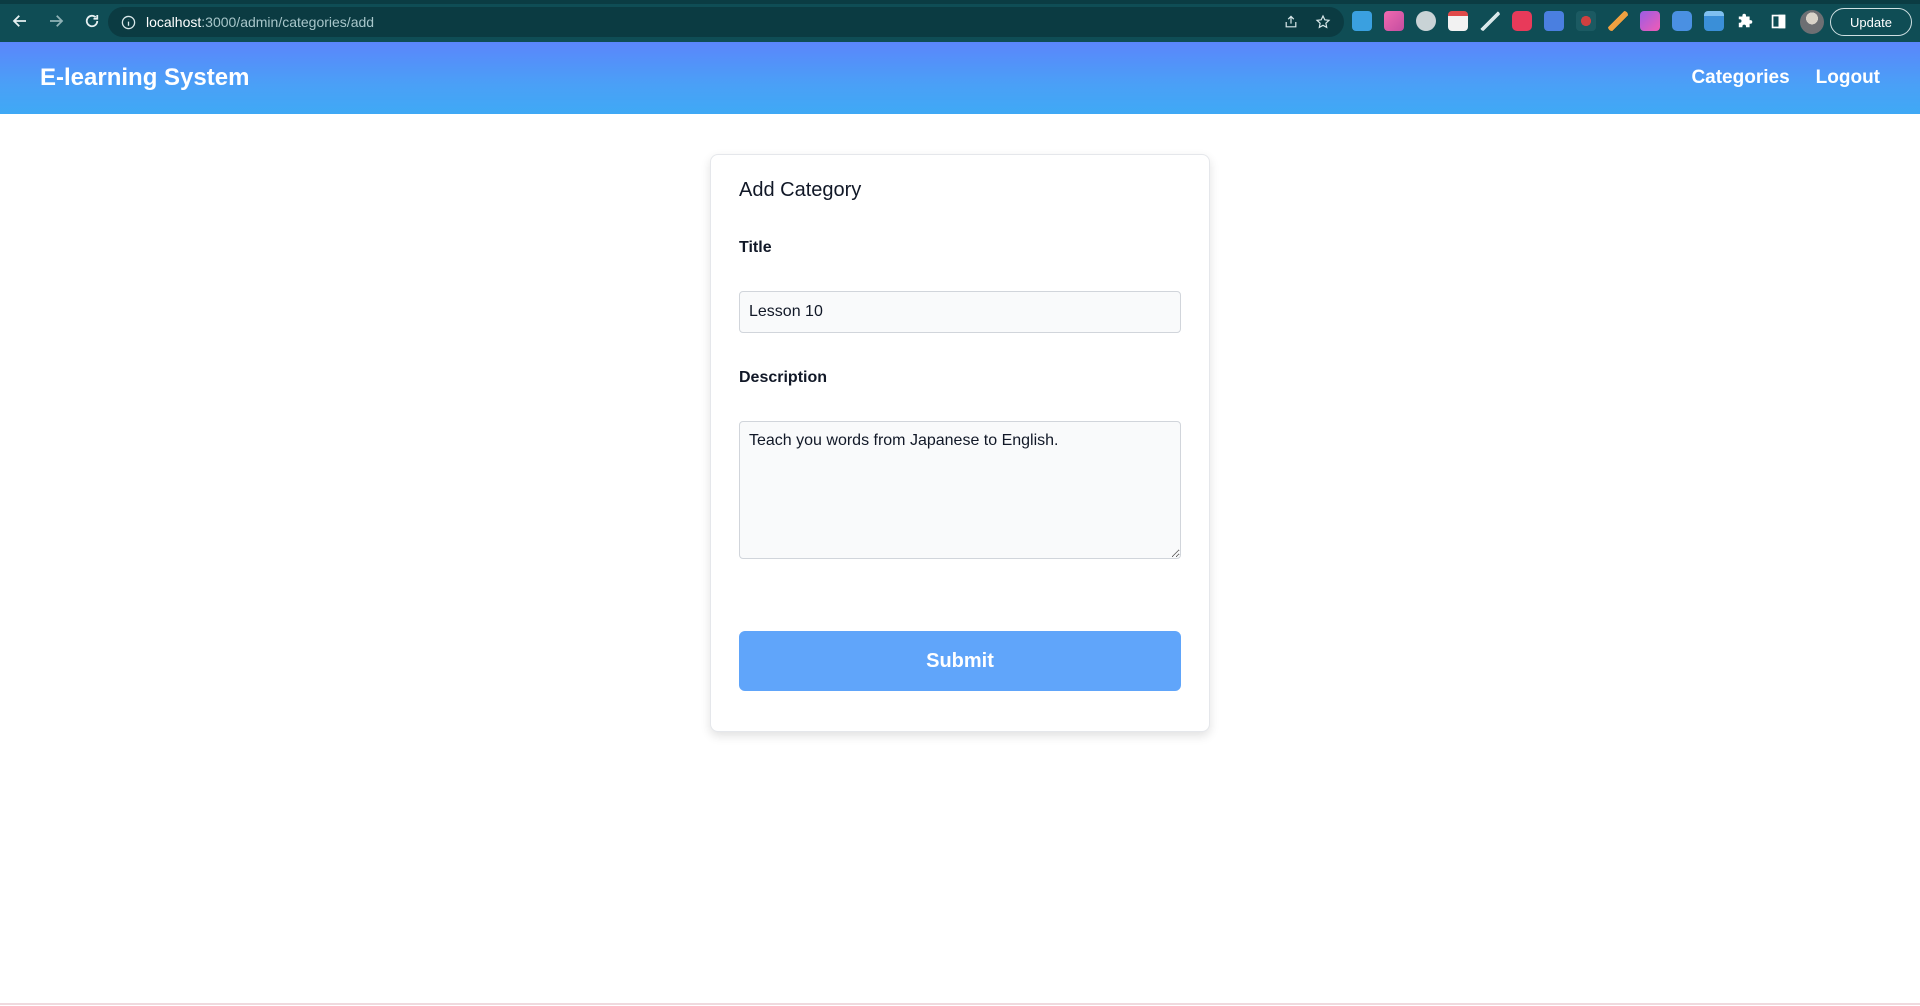 The height and width of the screenshot is (1006, 1920). Describe the element at coordinates (1570, 21) in the screenshot. I see `extensions-strip` at that location.